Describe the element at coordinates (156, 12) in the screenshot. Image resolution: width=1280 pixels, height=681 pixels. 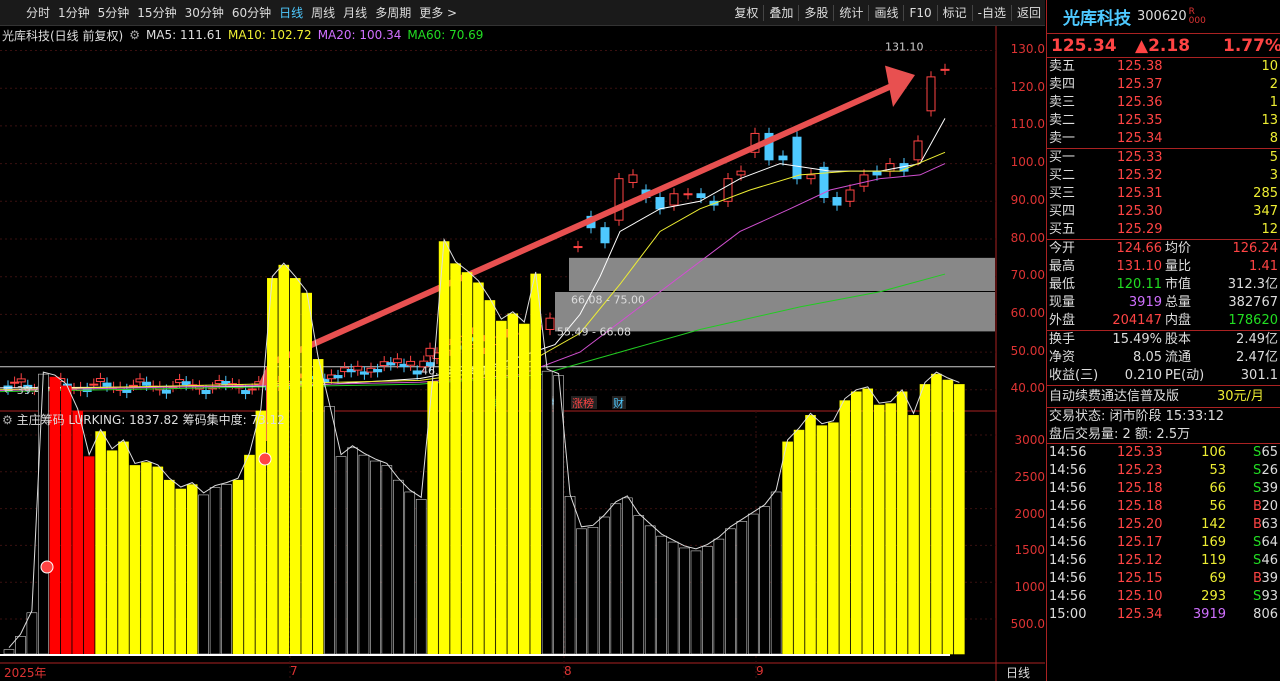
I see `period-tab-3: 15分钟` at that location.